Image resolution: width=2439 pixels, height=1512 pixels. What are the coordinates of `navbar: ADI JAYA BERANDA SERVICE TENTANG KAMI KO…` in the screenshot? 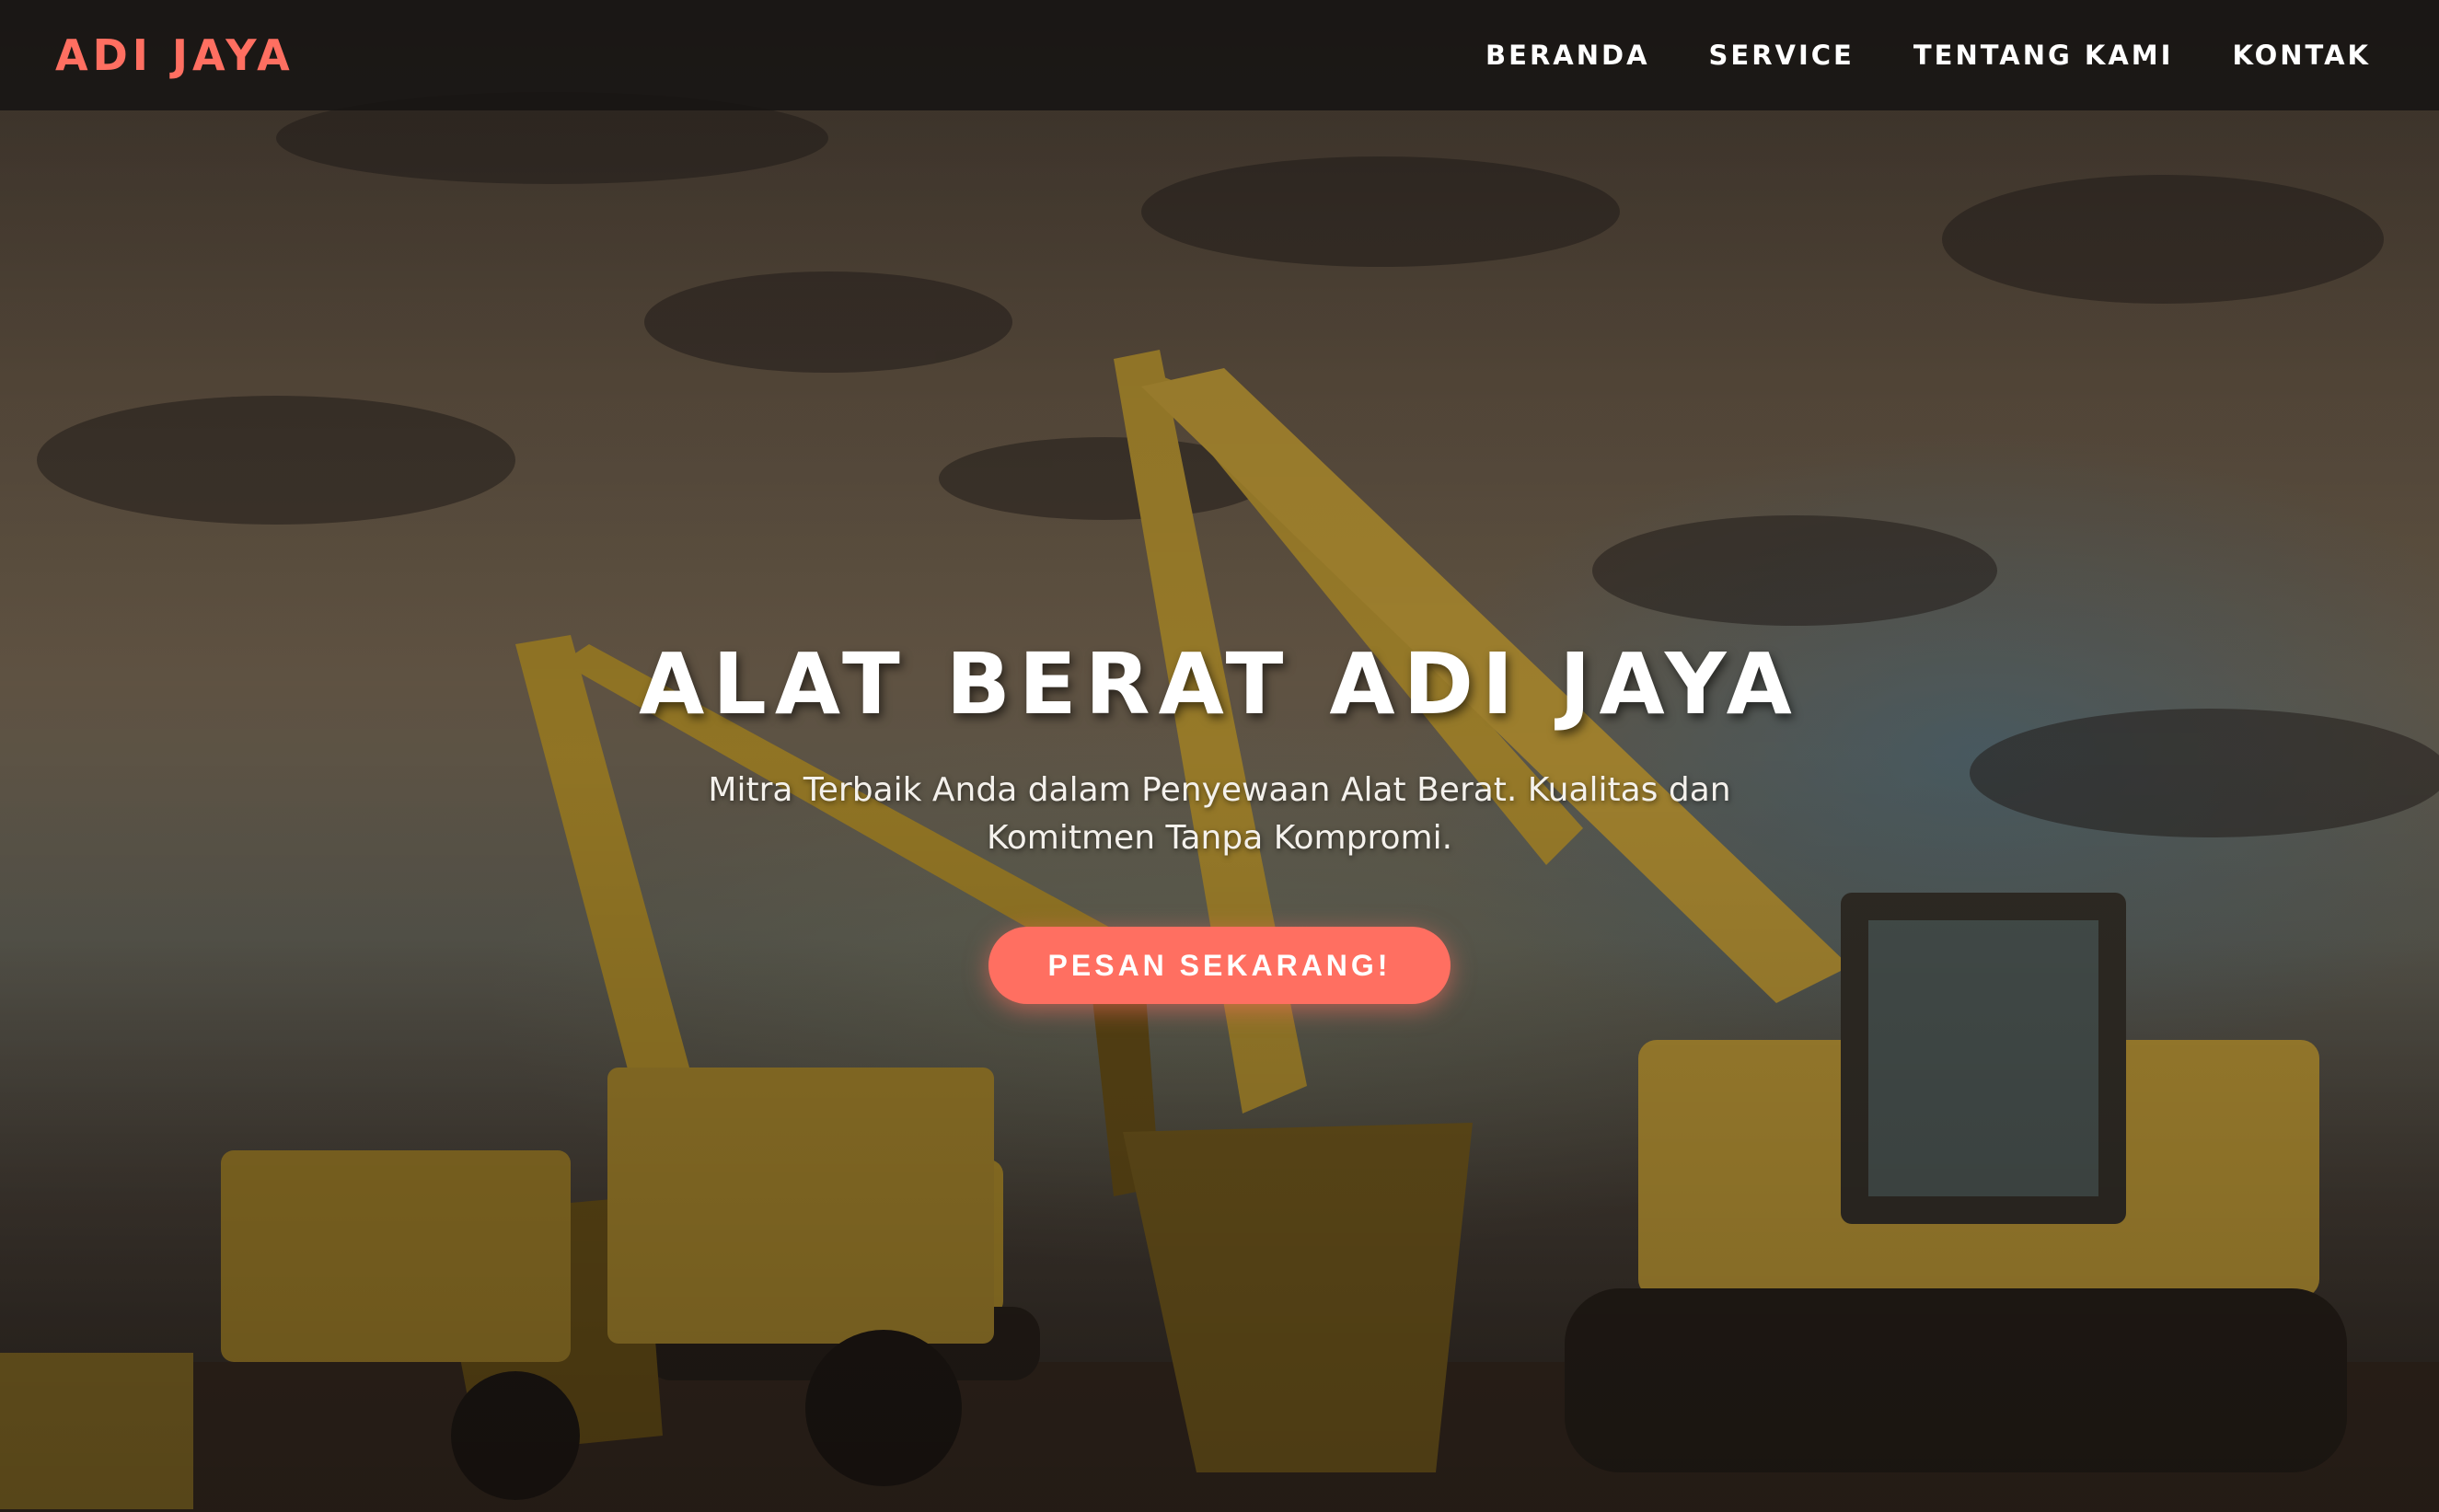 It's located at (1219, 55).